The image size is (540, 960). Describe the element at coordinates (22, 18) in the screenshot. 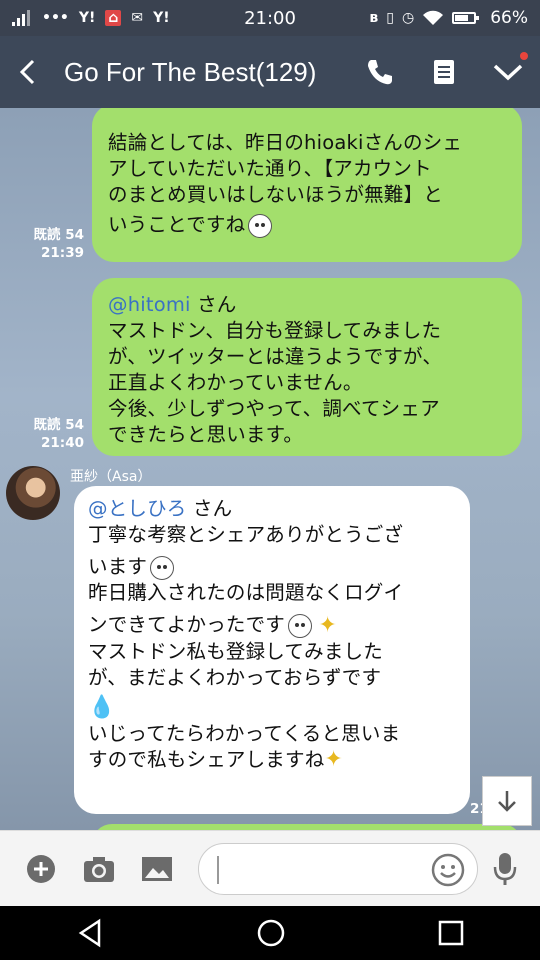

I see `signal-icon` at that location.